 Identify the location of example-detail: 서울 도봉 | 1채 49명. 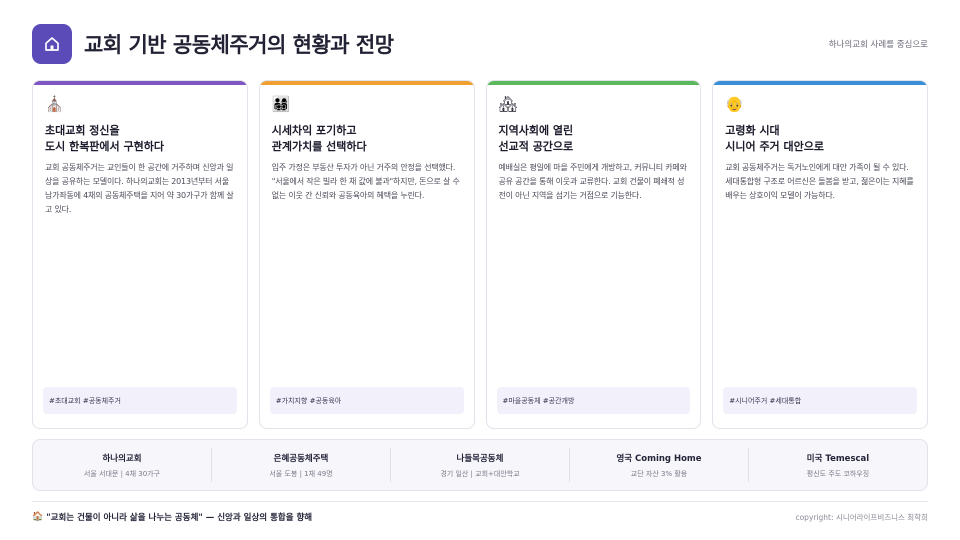
(301, 473).